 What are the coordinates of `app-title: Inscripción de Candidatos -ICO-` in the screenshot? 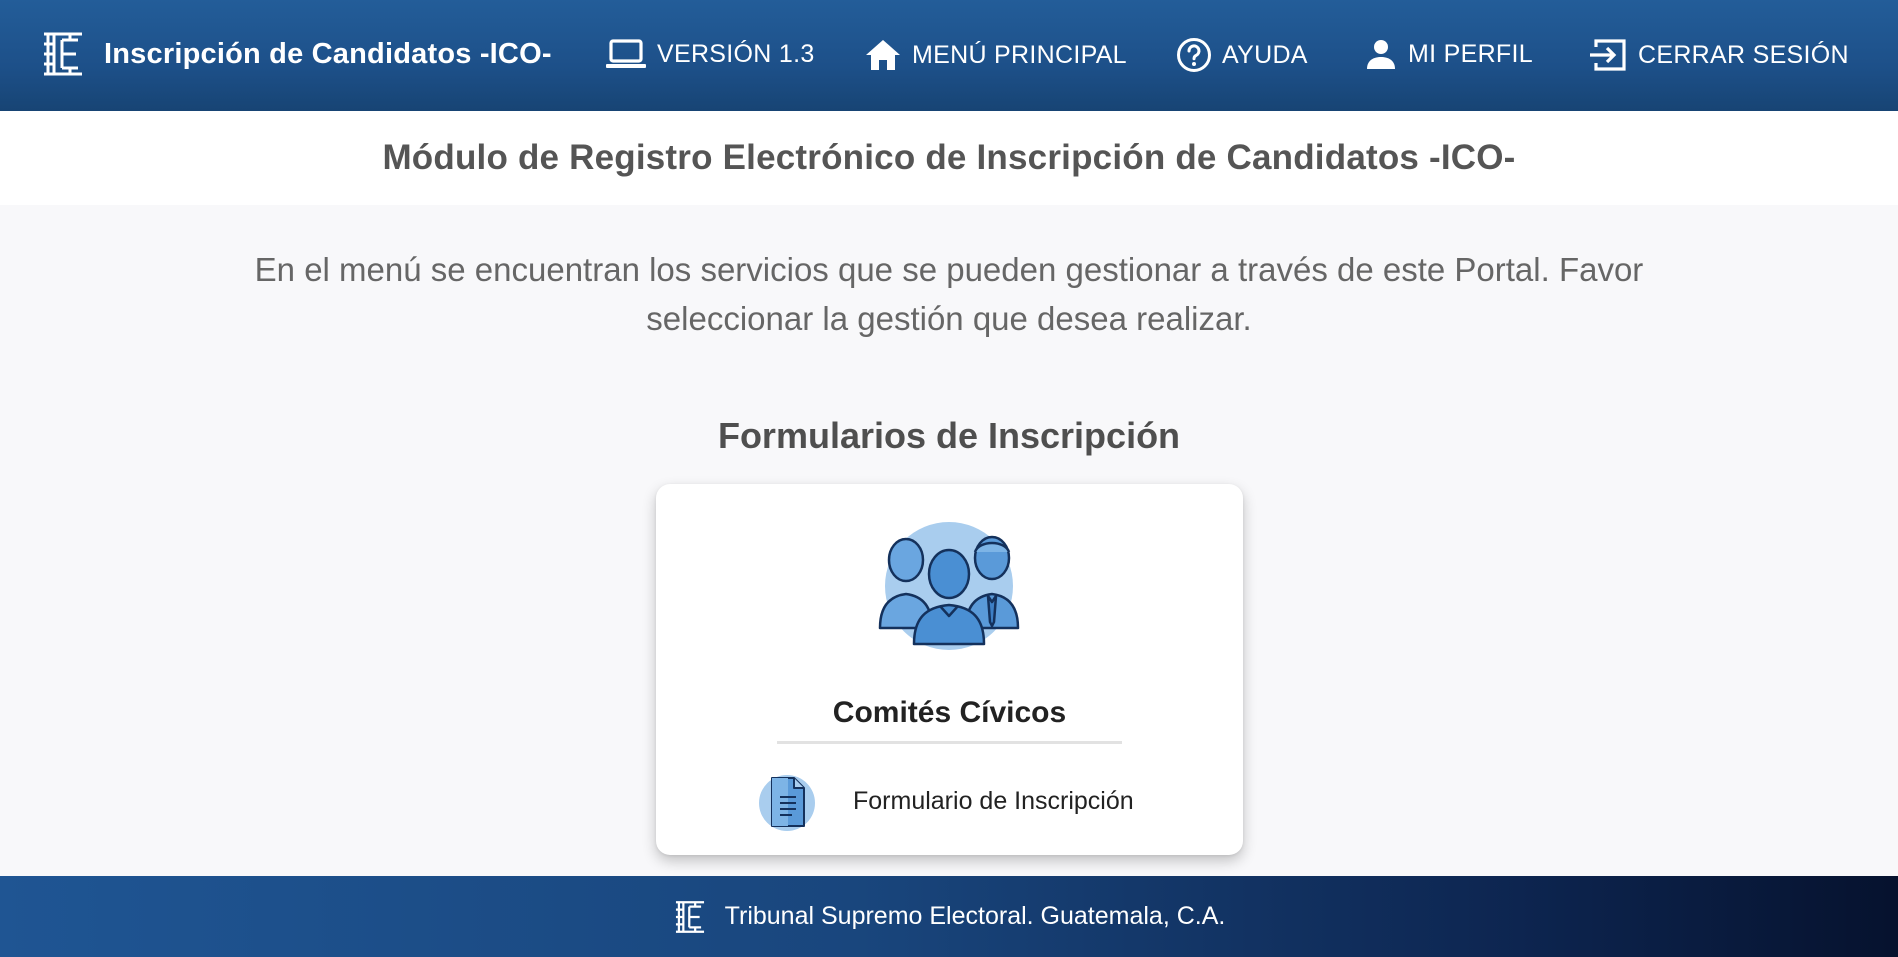 It's located at (328, 53).